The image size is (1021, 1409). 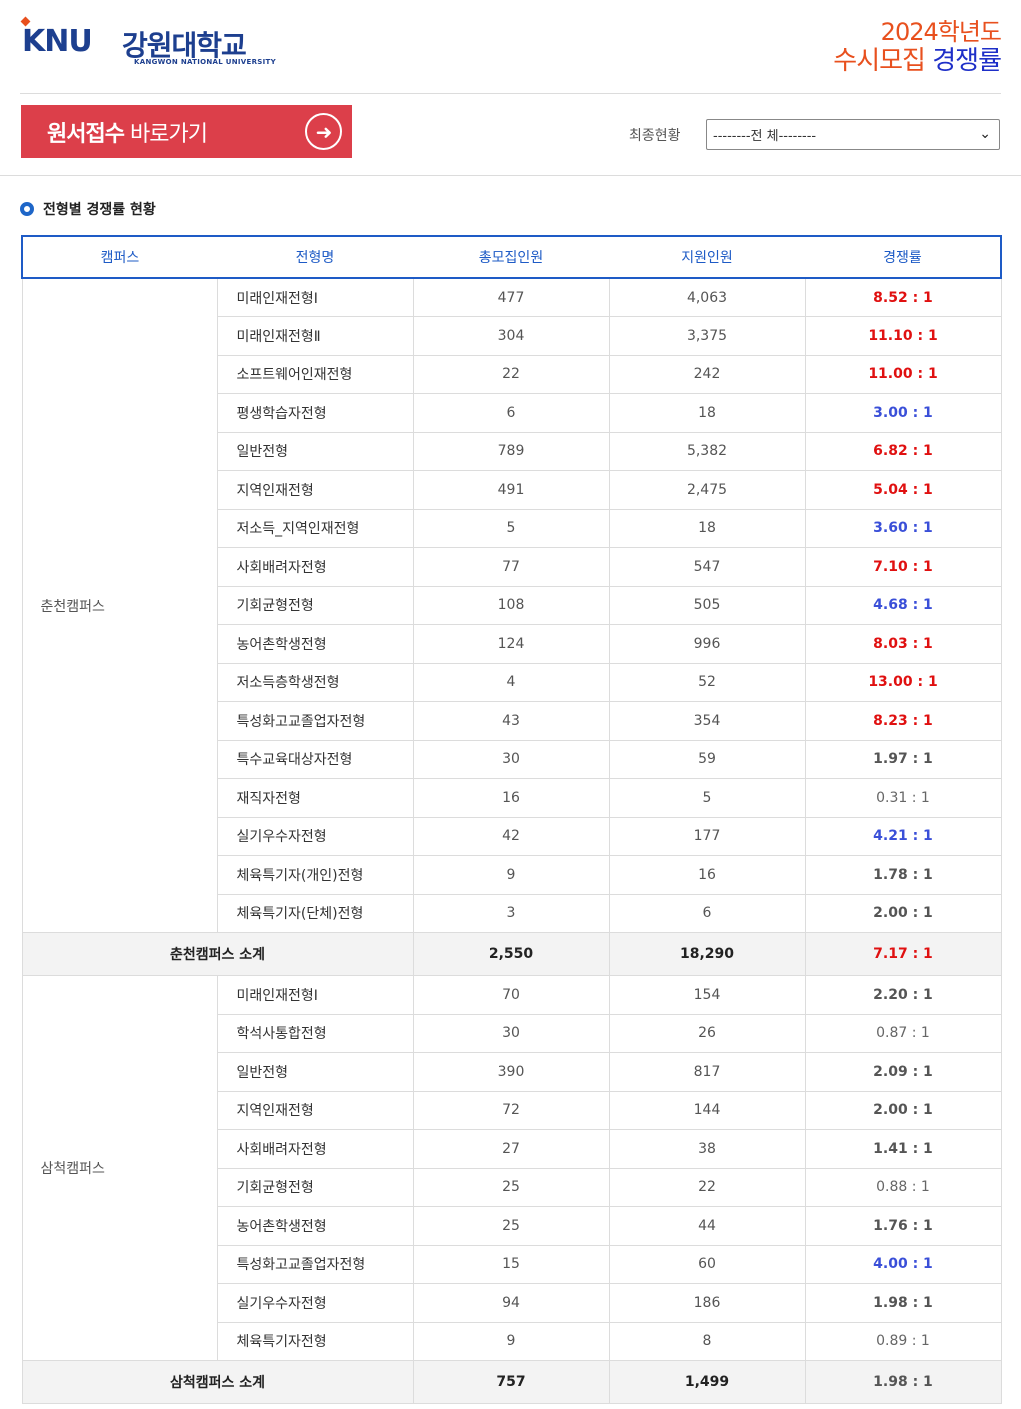 I want to click on ratio-cell: 4.68 : 1, so click(x=903, y=605).